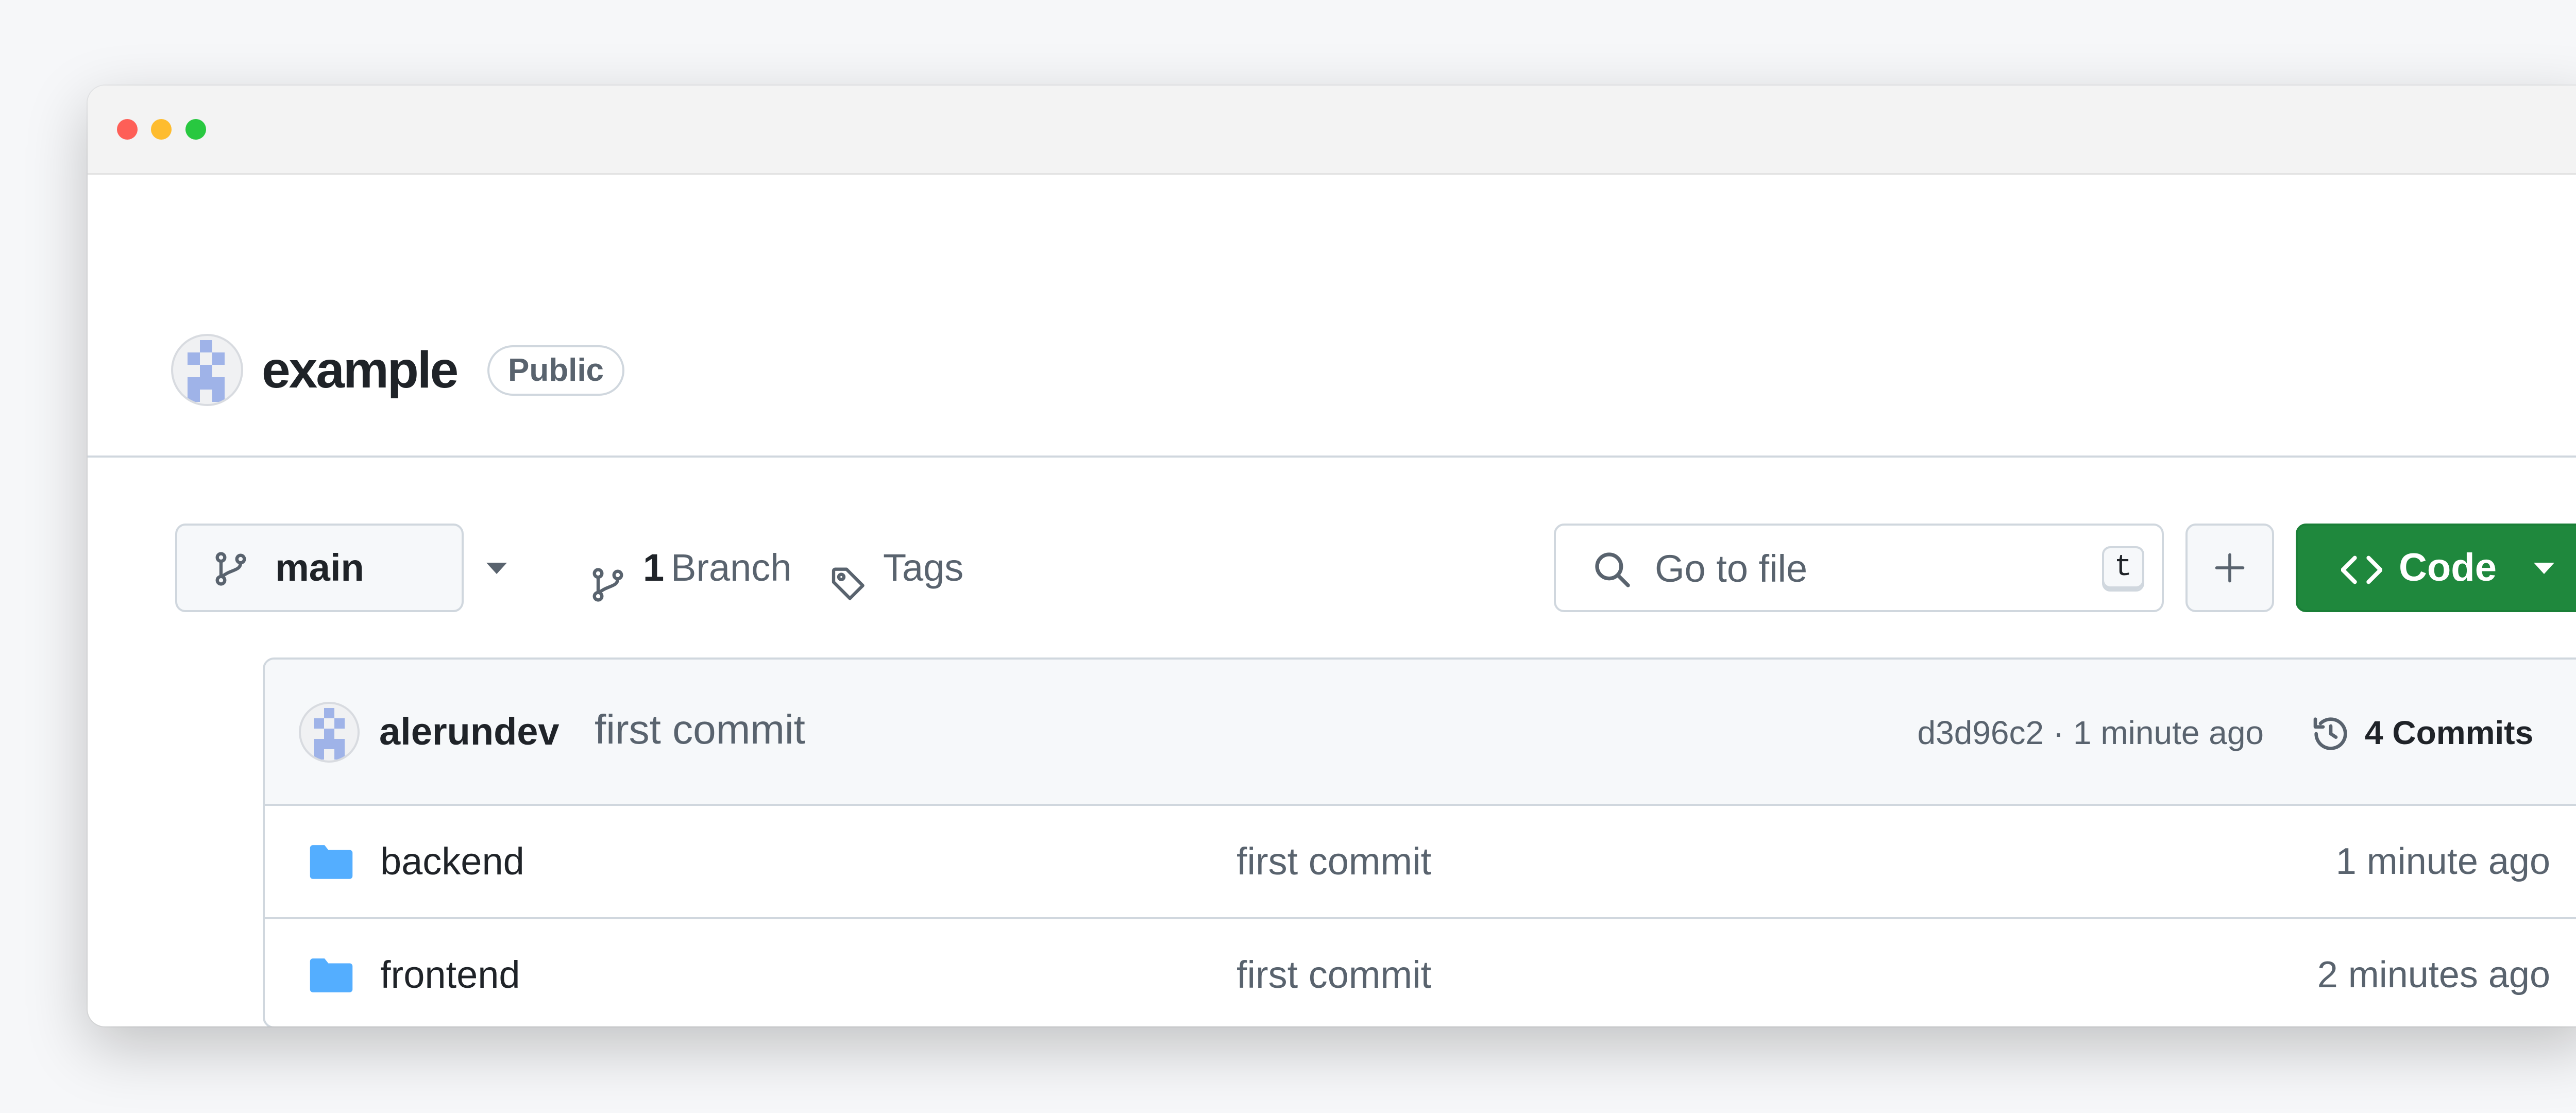 Image resolution: width=2576 pixels, height=1113 pixels. What do you see at coordinates (319, 567) in the screenshot?
I see `branch-name: main` at bounding box center [319, 567].